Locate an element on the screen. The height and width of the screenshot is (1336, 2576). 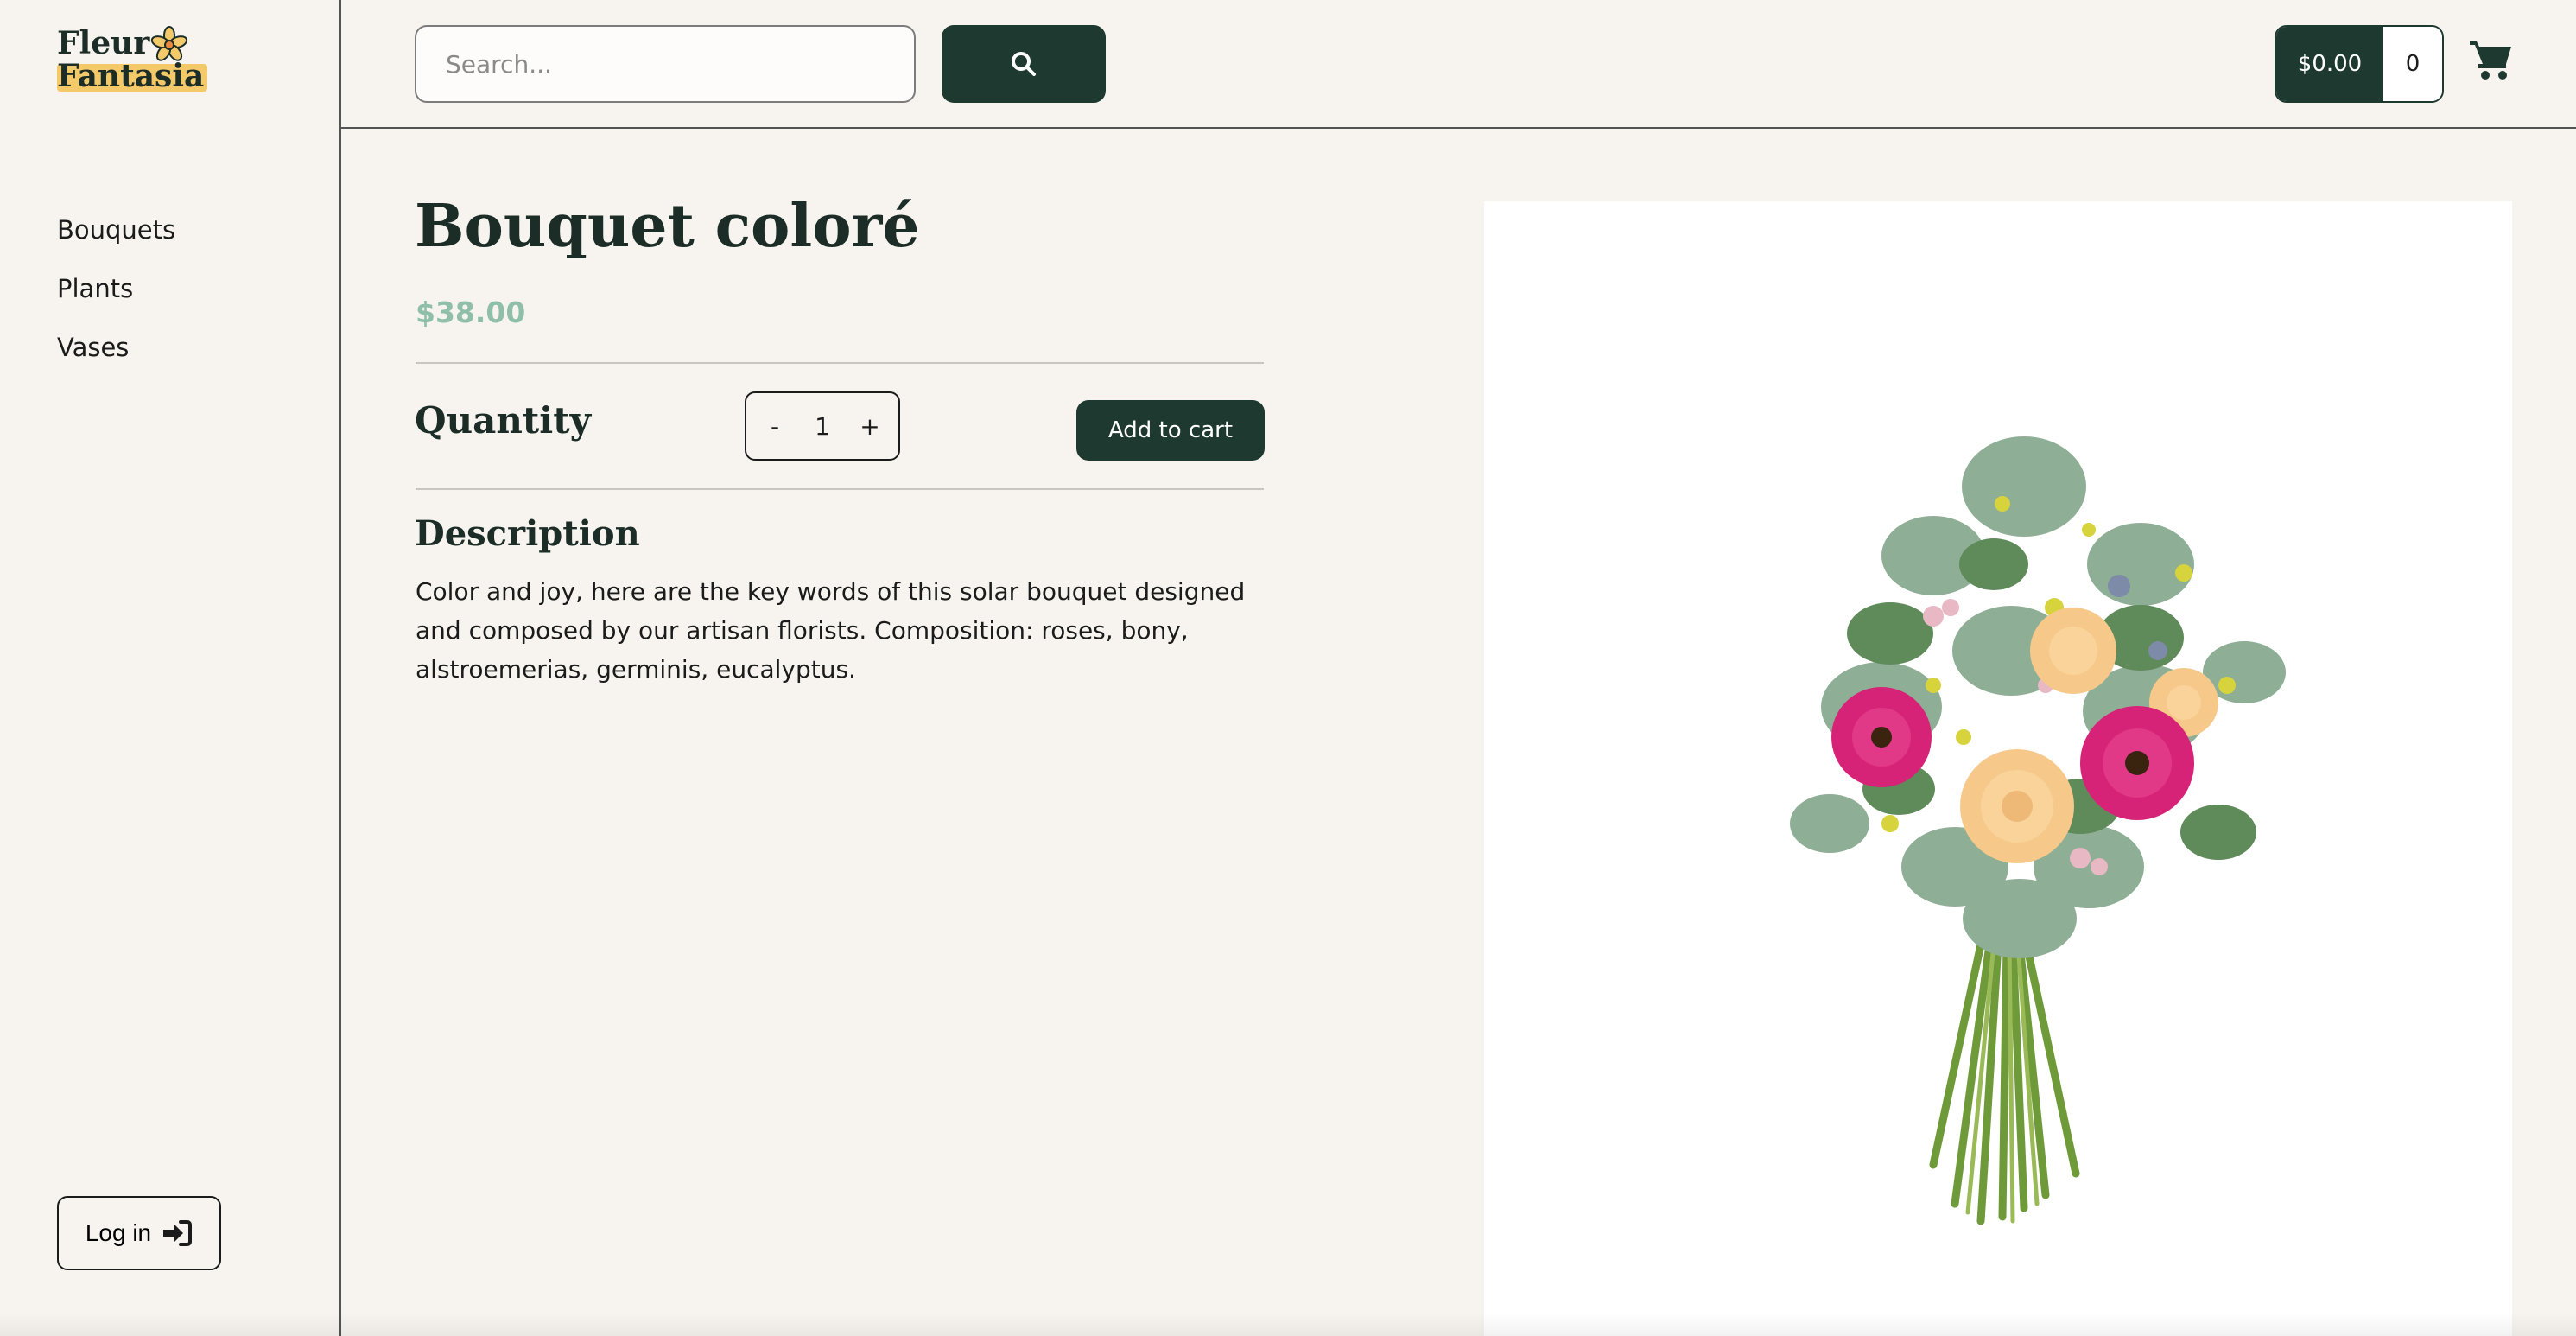
sidebar-item-bouquets: Bouquets is located at coordinates (116, 229).